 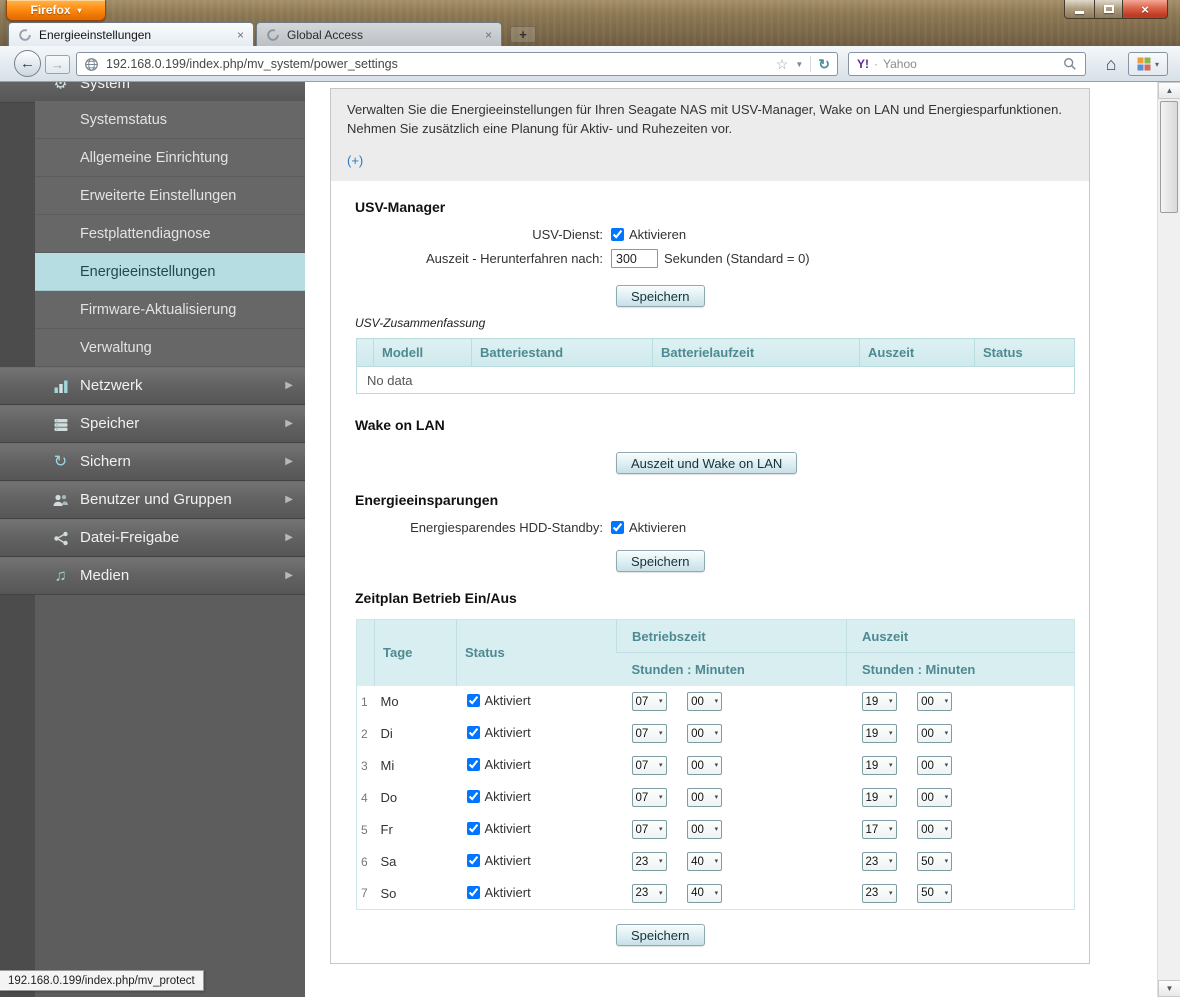 What do you see at coordinates (152, 386) in the screenshot?
I see `sidebar-item-netzwerk: Netzwerk ▶` at bounding box center [152, 386].